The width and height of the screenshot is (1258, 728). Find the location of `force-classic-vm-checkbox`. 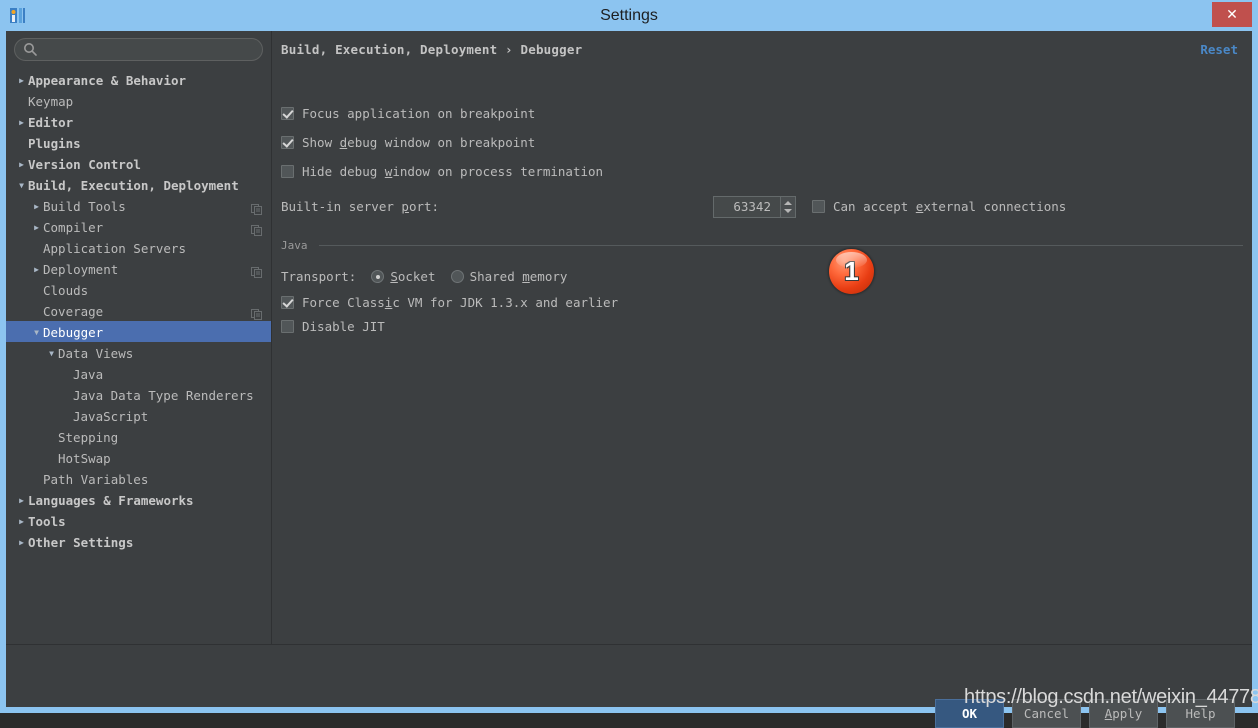

force-classic-vm-checkbox is located at coordinates (287, 302).